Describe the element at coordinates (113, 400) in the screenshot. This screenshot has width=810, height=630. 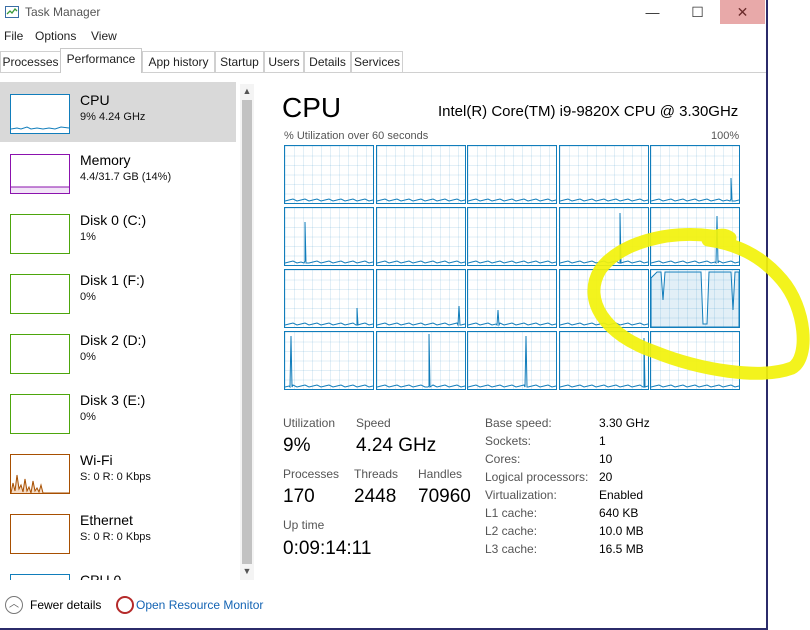
I see `sidebar-label: Disk 3 (E:)` at that location.